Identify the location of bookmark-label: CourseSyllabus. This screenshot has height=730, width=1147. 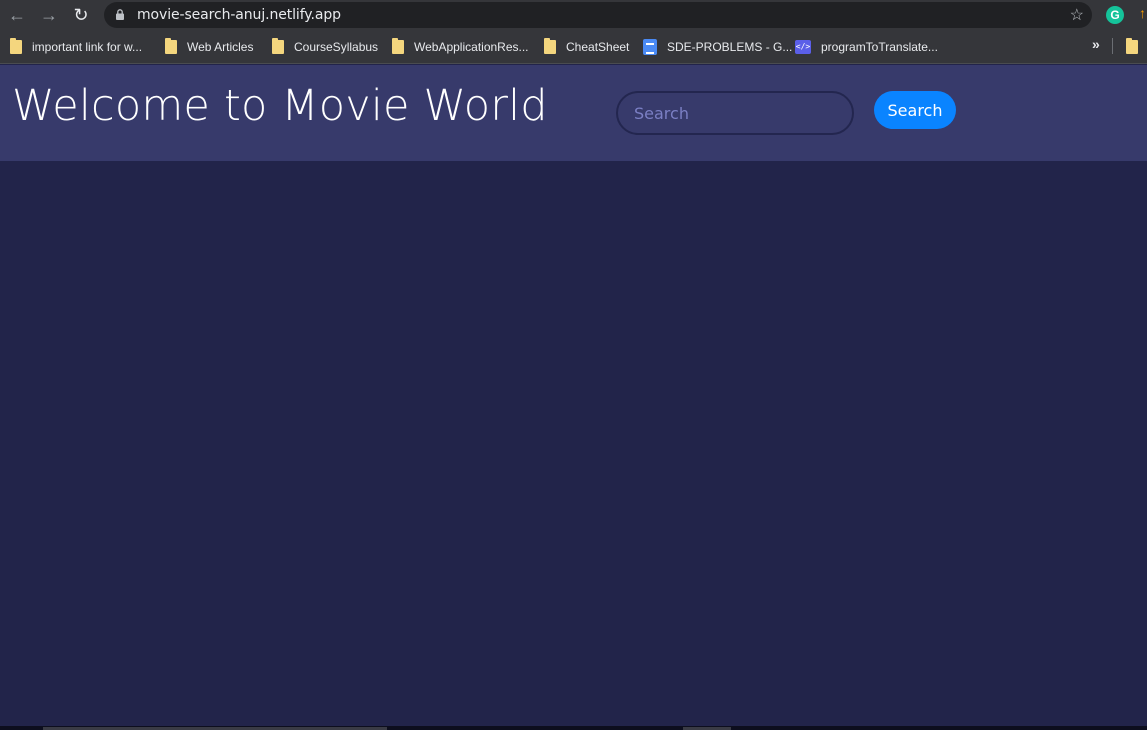
(336, 47).